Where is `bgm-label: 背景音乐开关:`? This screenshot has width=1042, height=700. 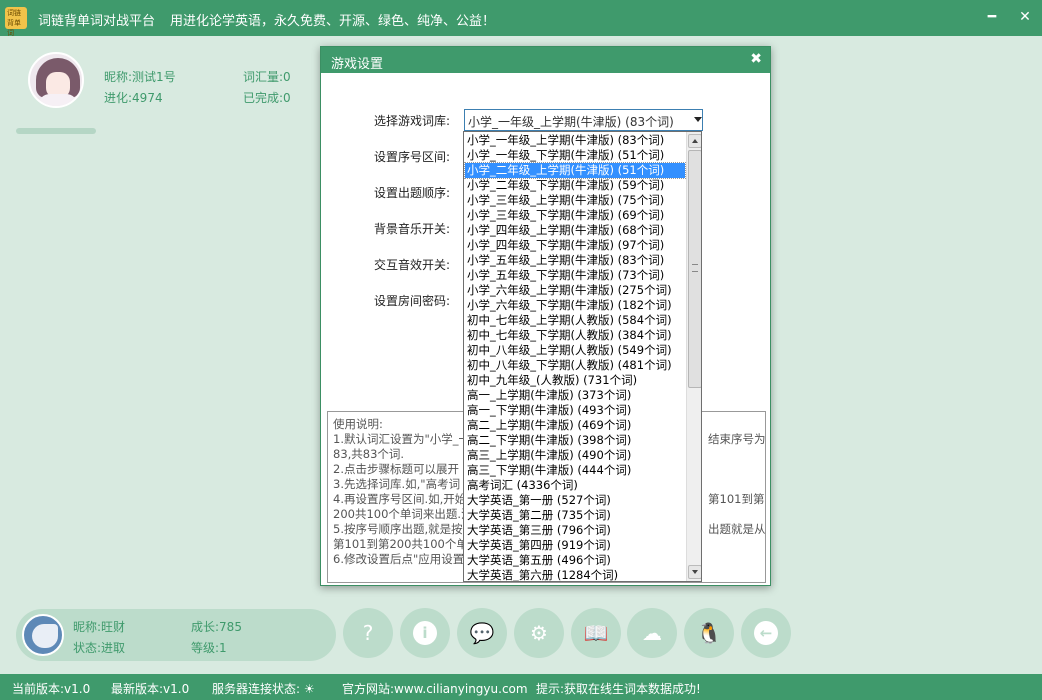 bgm-label: 背景音乐开关: is located at coordinates (412, 229).